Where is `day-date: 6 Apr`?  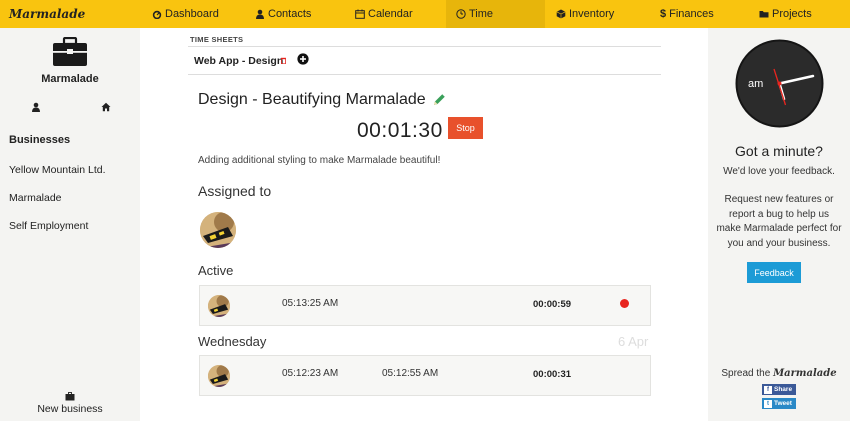
day-date: 6 Apr is located at coordinates (633, 341).